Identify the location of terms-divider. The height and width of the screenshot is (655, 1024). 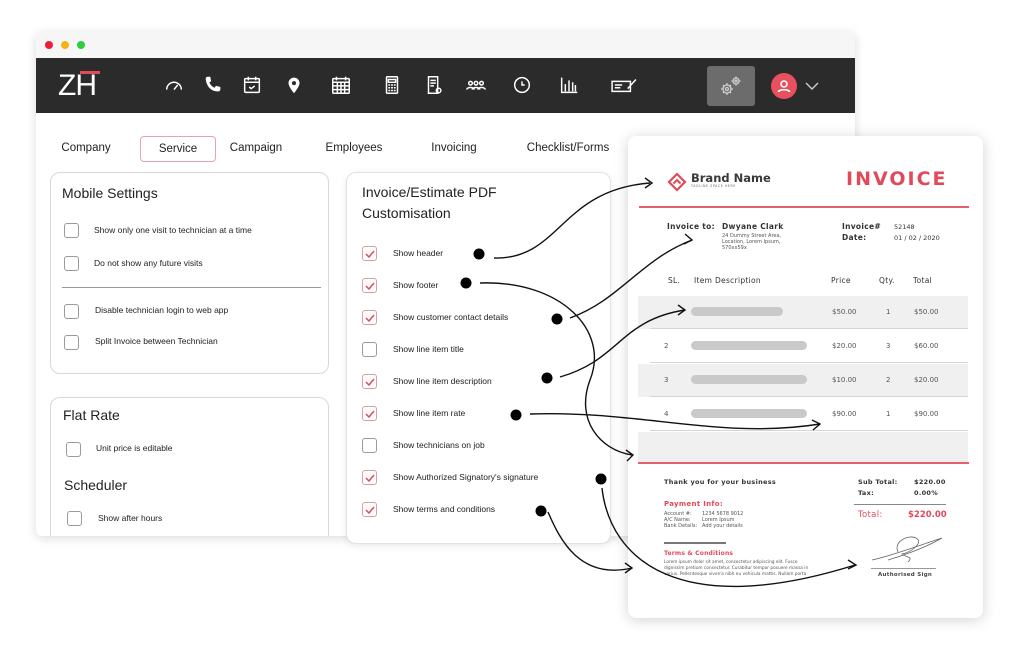
(695, 543).